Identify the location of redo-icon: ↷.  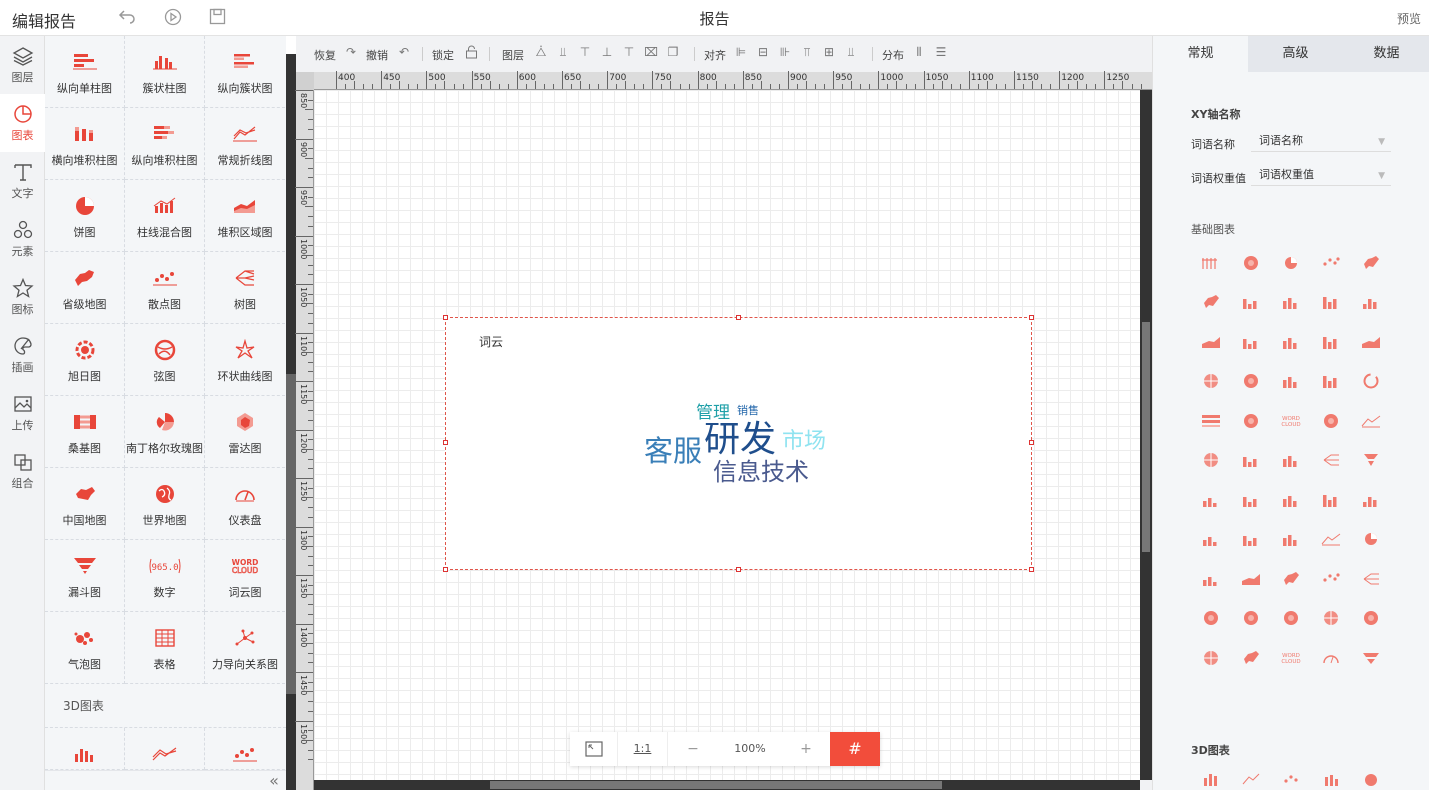
(351, 53).